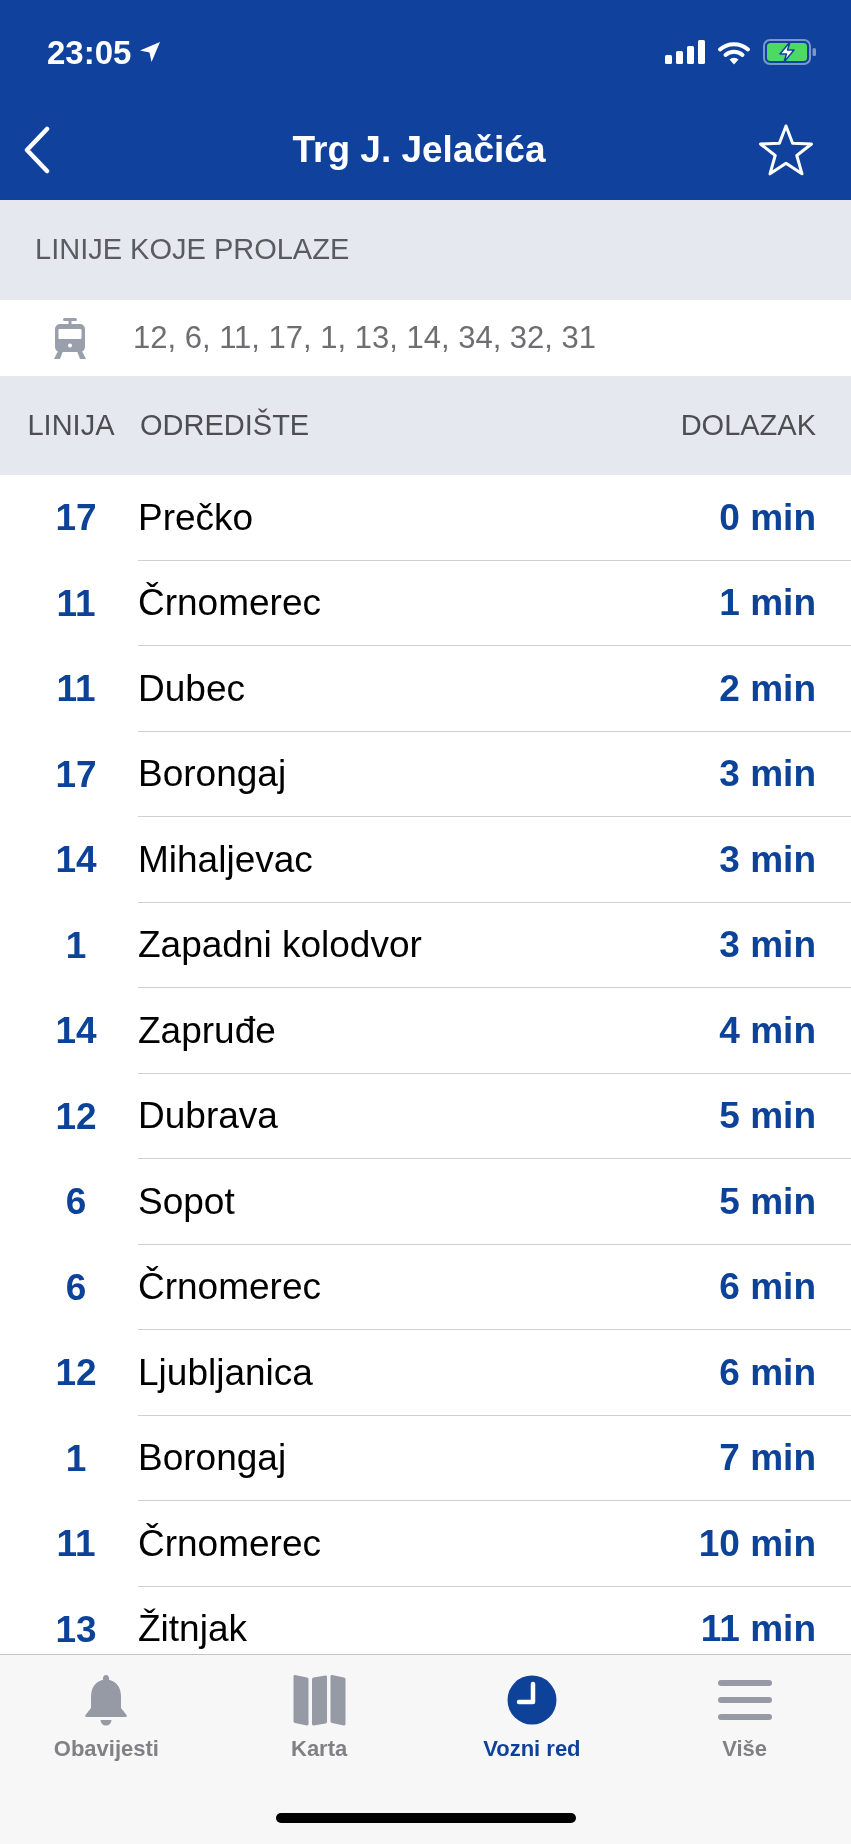  What do you see at coordinates (685, 52) in the screenshot?
I see `signal-icon` at bounding box center [685, 52].